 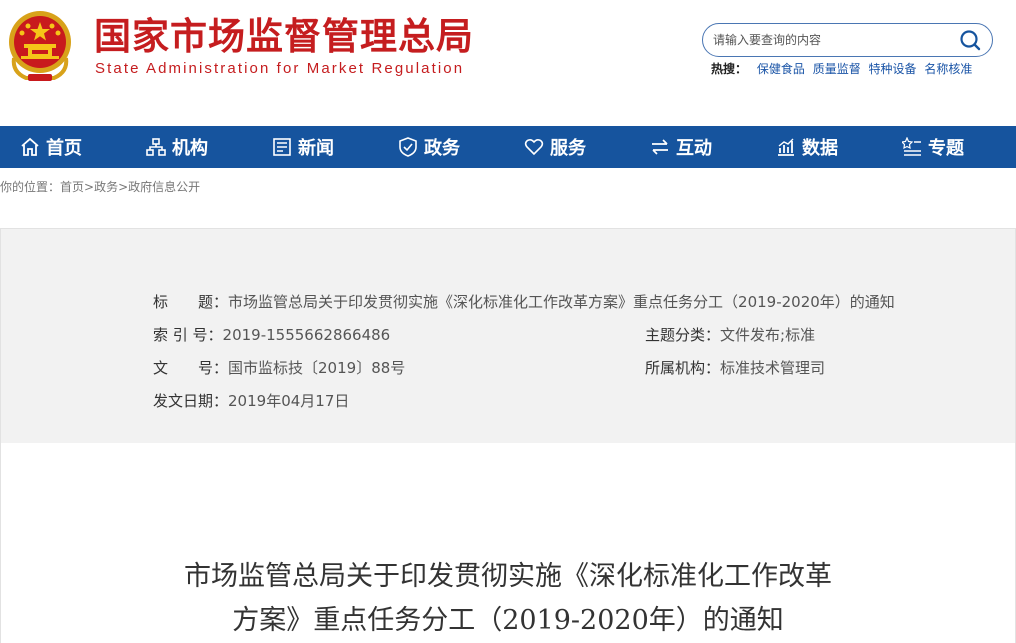 What do you see at coordinates (683, 335) in the screenshot?
I see `info-label: 主题分类：` at bounding box center [683, 335].